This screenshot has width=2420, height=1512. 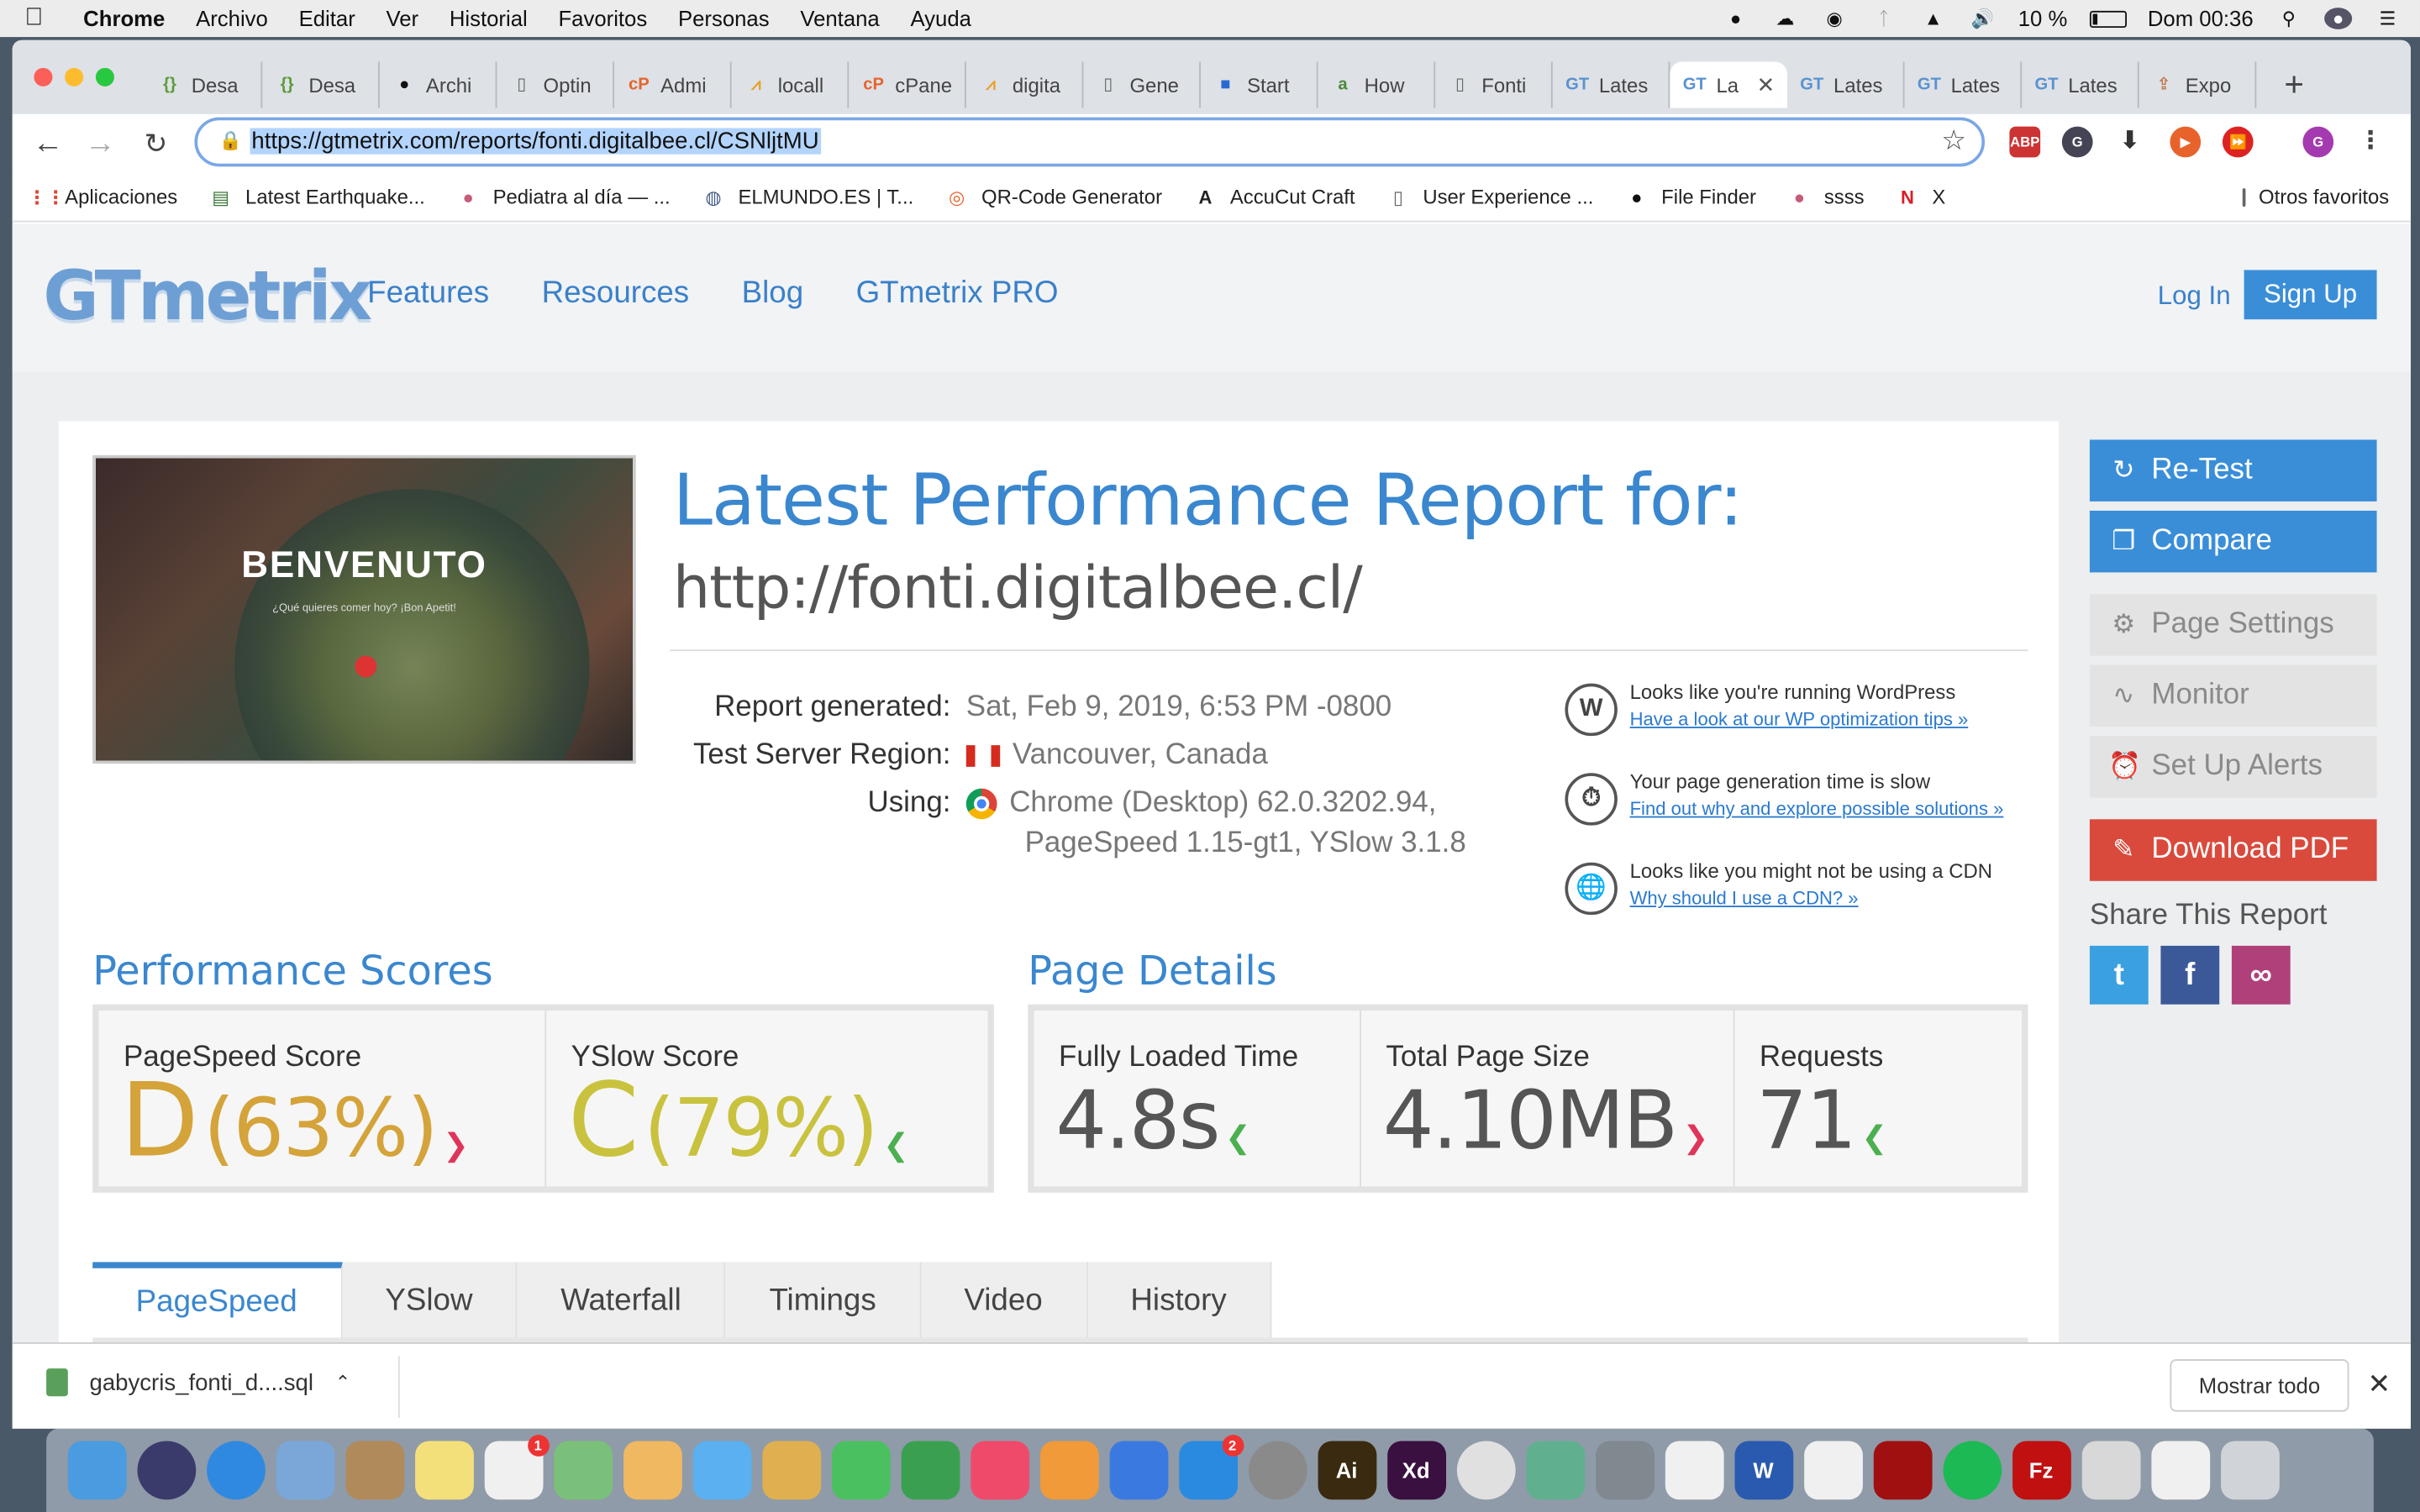 I want to click on bluetooth-icon: ᛏ, so click(x=1883, y=18).